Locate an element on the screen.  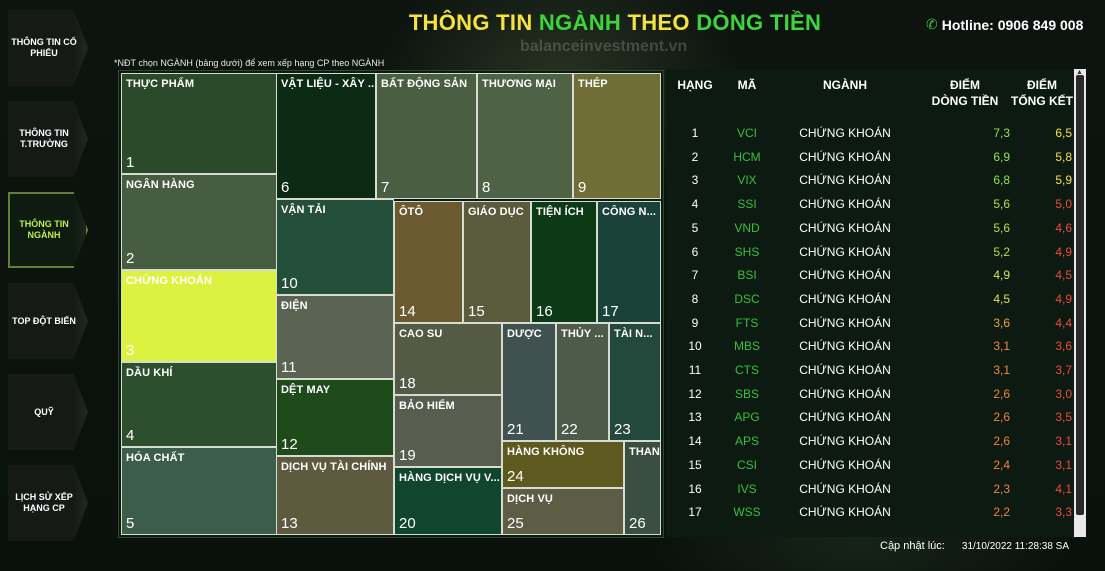
col-total-header: ĐIỂM TỔNG KẾT is located at coordinates (1042, 93).